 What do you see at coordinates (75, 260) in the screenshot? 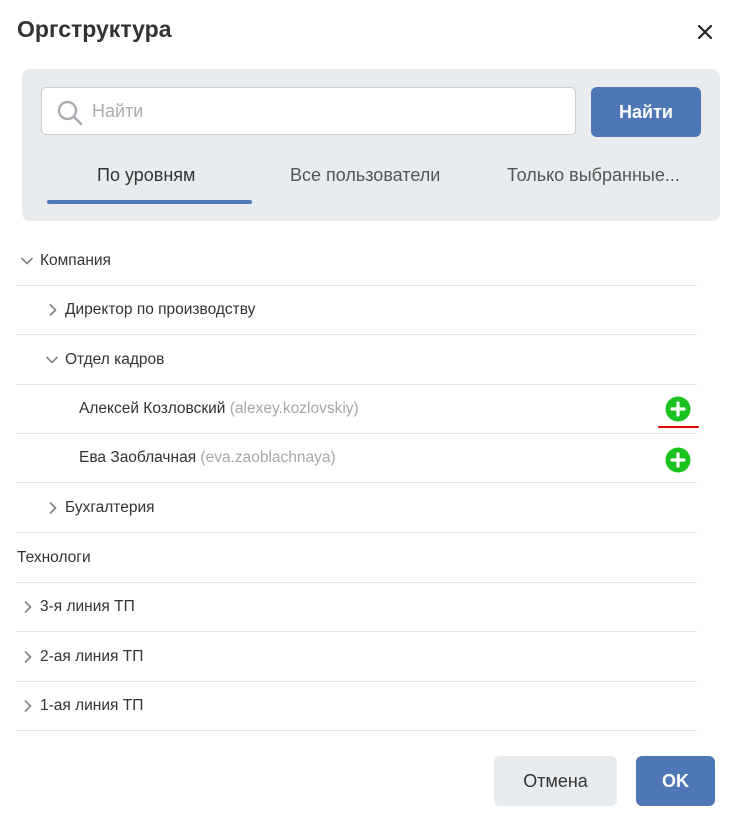
I see `tree-node-label: Компания` at bounding box center [75, 260].